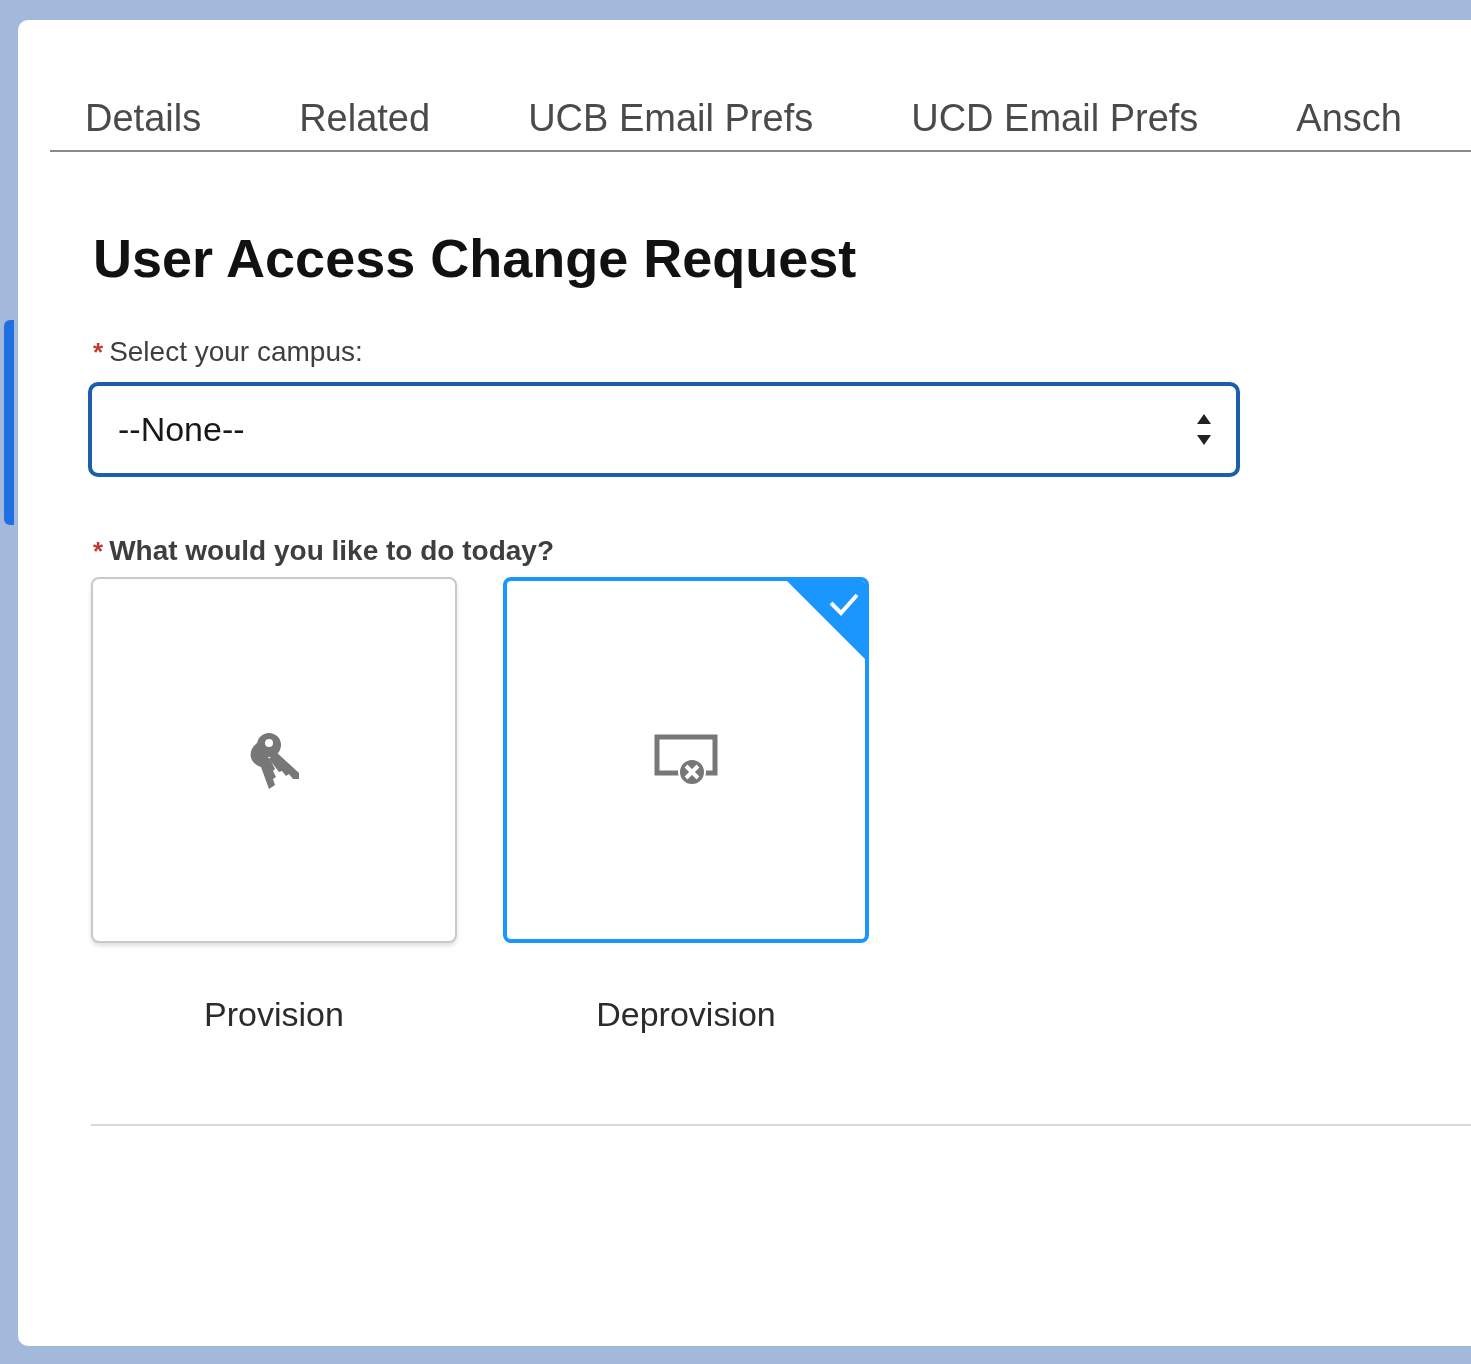 Image resolution: width=1471 pixels, height=1364 pixels. Describe the element at coordinates (274, 1014) in the screenshot. I see `option-label: Provision` at that location.